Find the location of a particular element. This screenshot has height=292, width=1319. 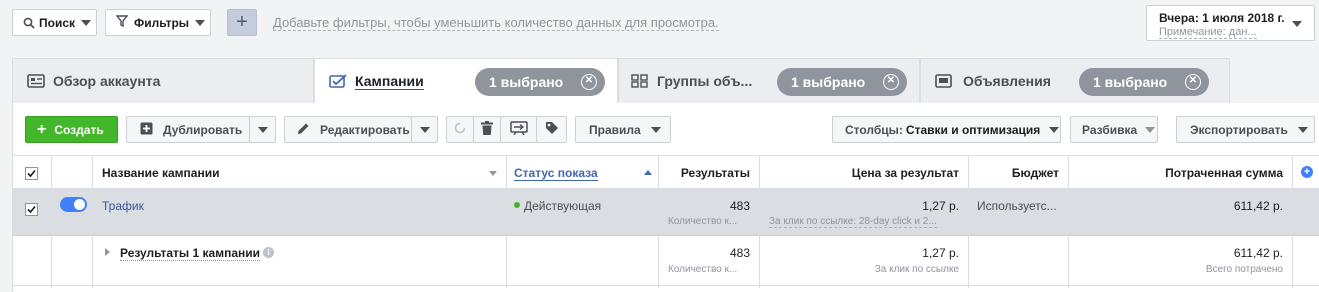

ab-test-icon is located at coordinates (518, 129).